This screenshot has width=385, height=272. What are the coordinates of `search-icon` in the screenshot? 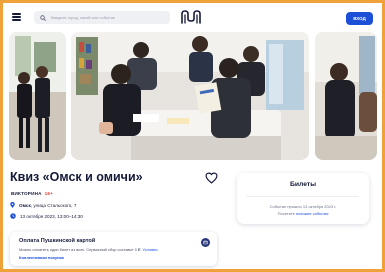 It's located at (43, 17).